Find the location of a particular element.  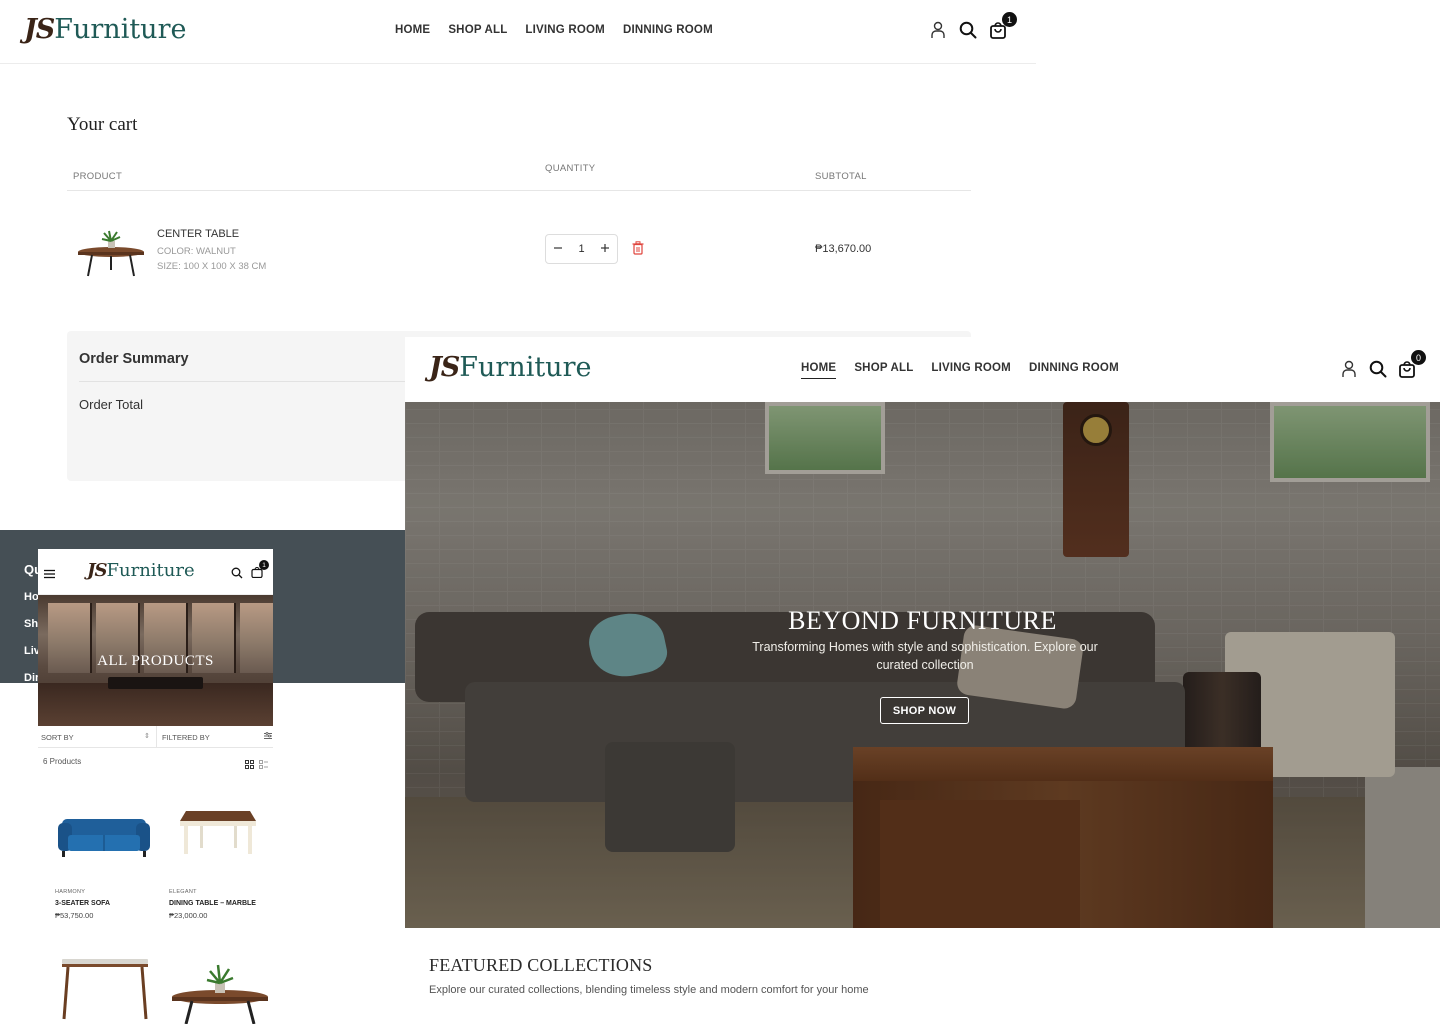

quantity-value: 1 is located at coordinates (581, 249).